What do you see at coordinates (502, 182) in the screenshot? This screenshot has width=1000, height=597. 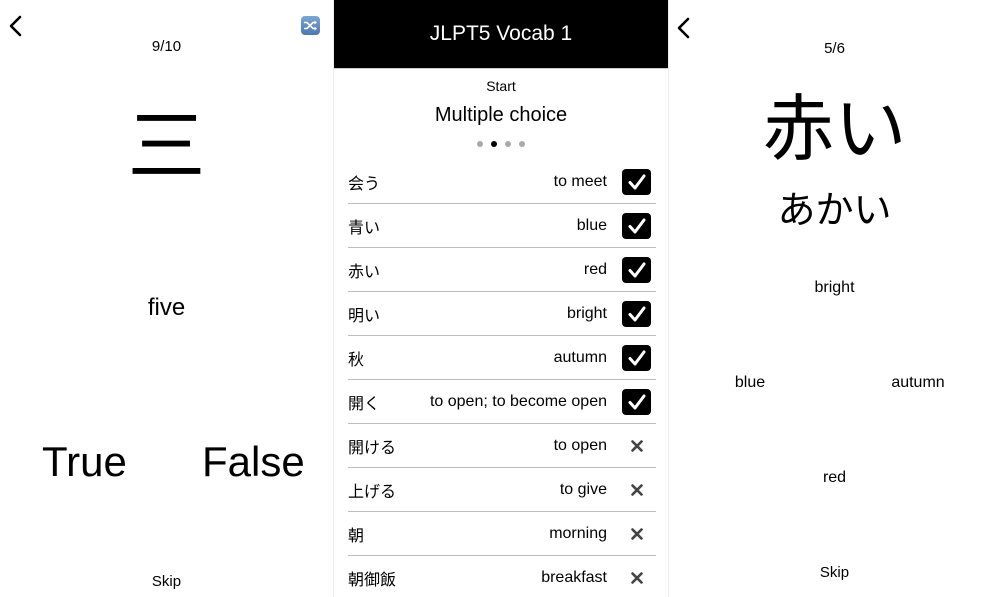 I see `word-row: 会う to meet` at bounding box center [502, 182].